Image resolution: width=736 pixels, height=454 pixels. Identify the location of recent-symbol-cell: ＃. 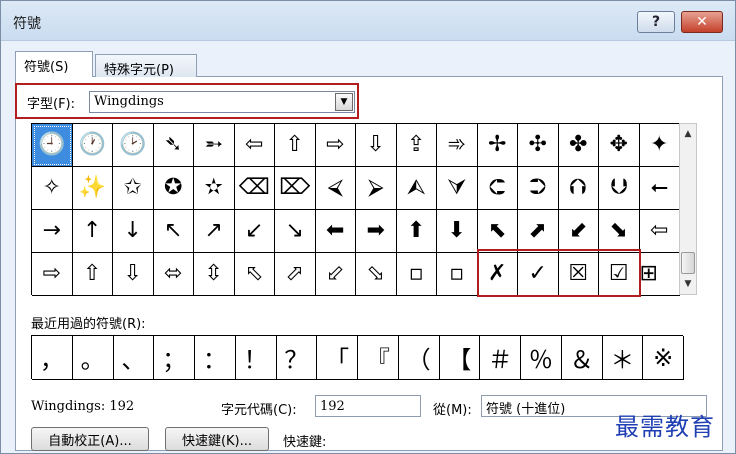
(500, 358).